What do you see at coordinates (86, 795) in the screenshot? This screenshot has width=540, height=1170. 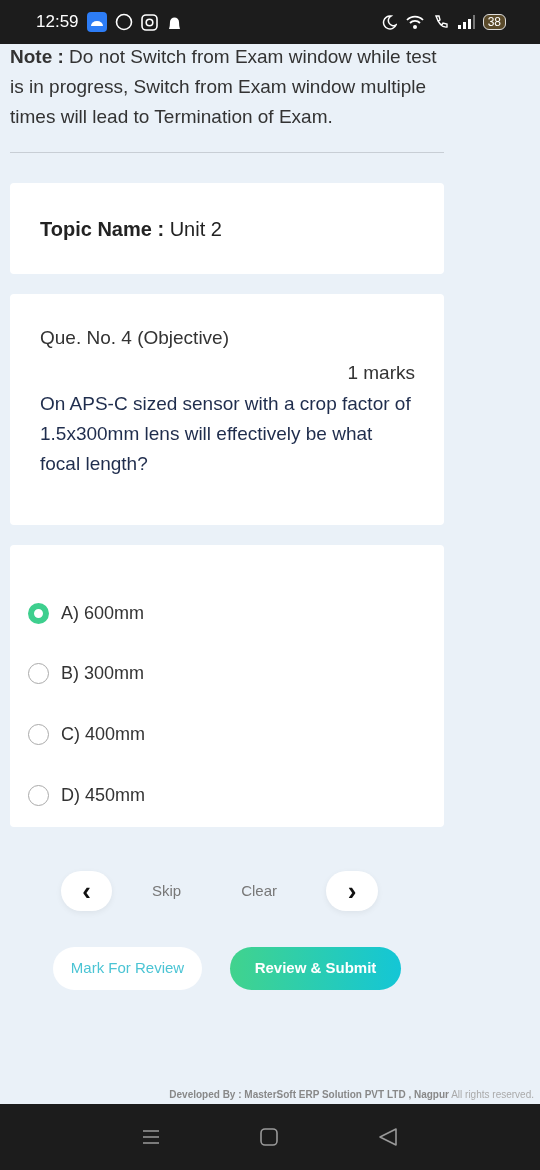 I see `answer-option: D) 450mm` at bounding box center [86, 795].